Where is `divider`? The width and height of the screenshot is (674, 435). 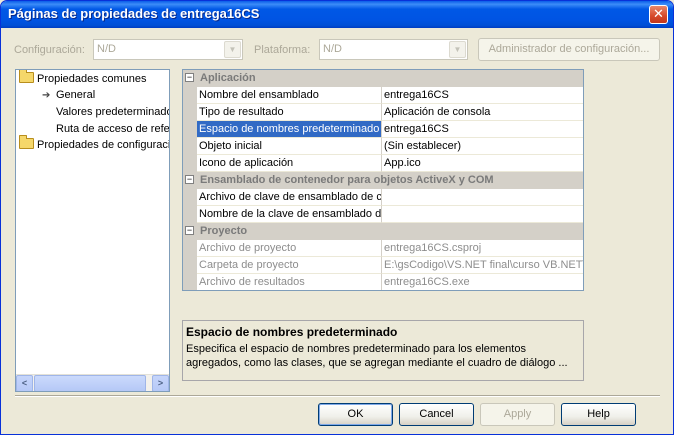
divider is located at coordinates (337, 396).